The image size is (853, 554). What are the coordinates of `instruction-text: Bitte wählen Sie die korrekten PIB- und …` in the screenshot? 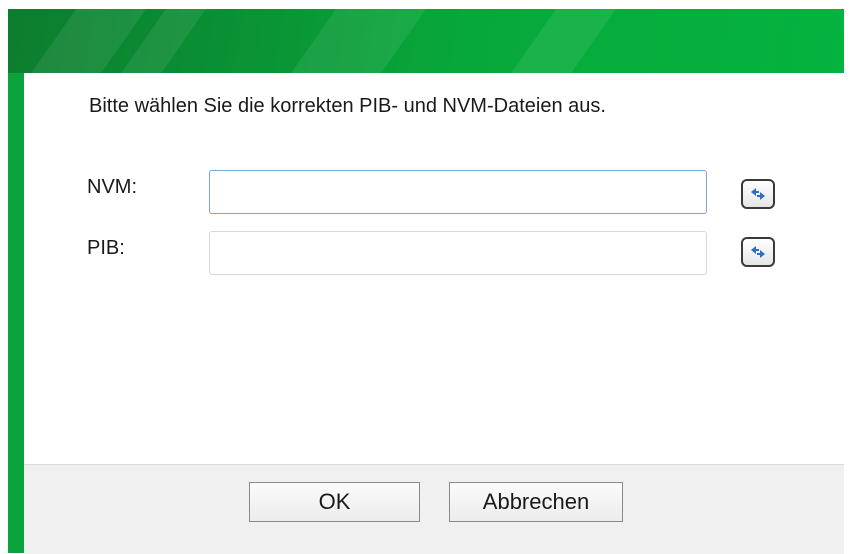 It's located at (347, 106).